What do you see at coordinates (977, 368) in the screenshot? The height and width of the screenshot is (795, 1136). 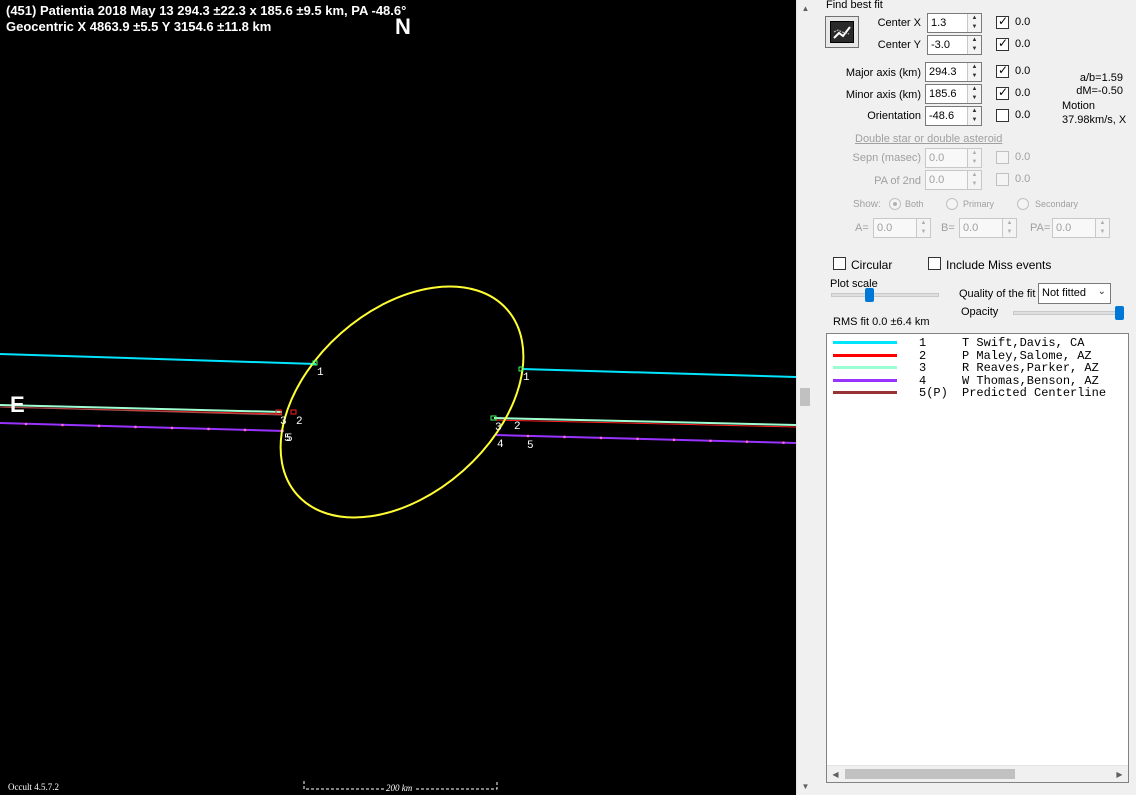 I see `legend-row: 3 R Reaves,Parker, AZ` at bounding box center [977, 368].